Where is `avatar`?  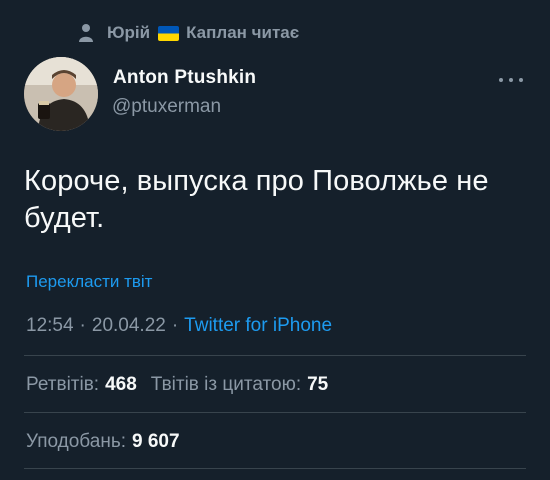
avatar is located at coordinates (61, 94).